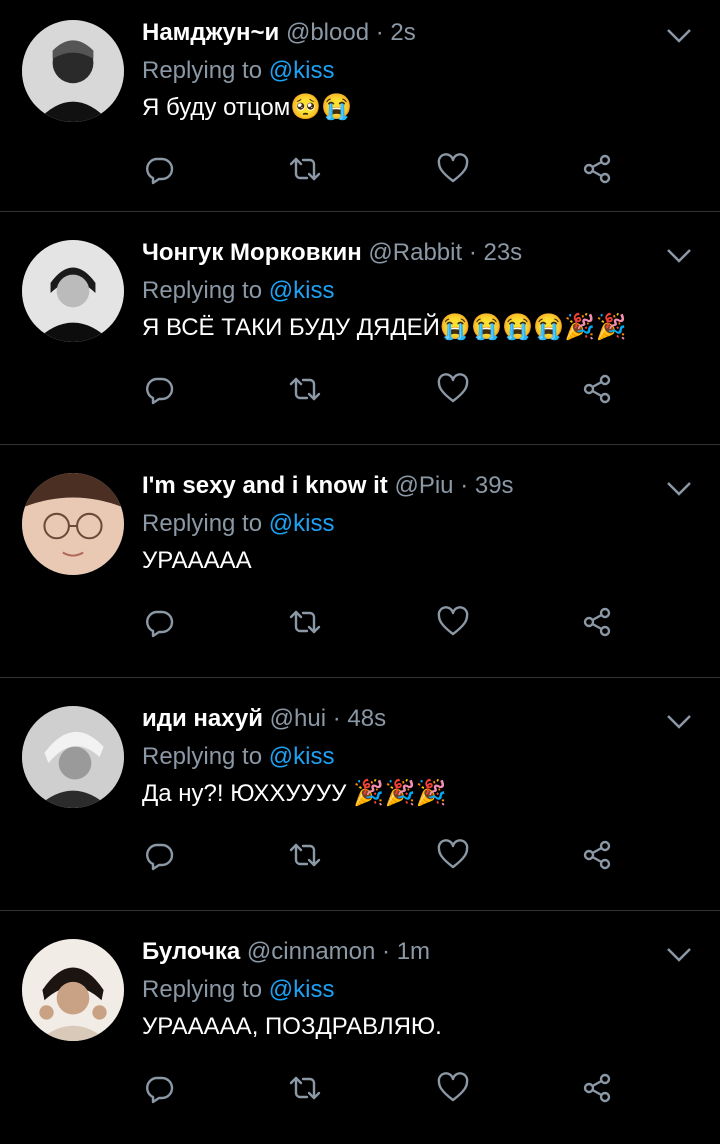 This screenshot has height=1144, width=720. I want to click on username: @Piu, so click(423, 485).